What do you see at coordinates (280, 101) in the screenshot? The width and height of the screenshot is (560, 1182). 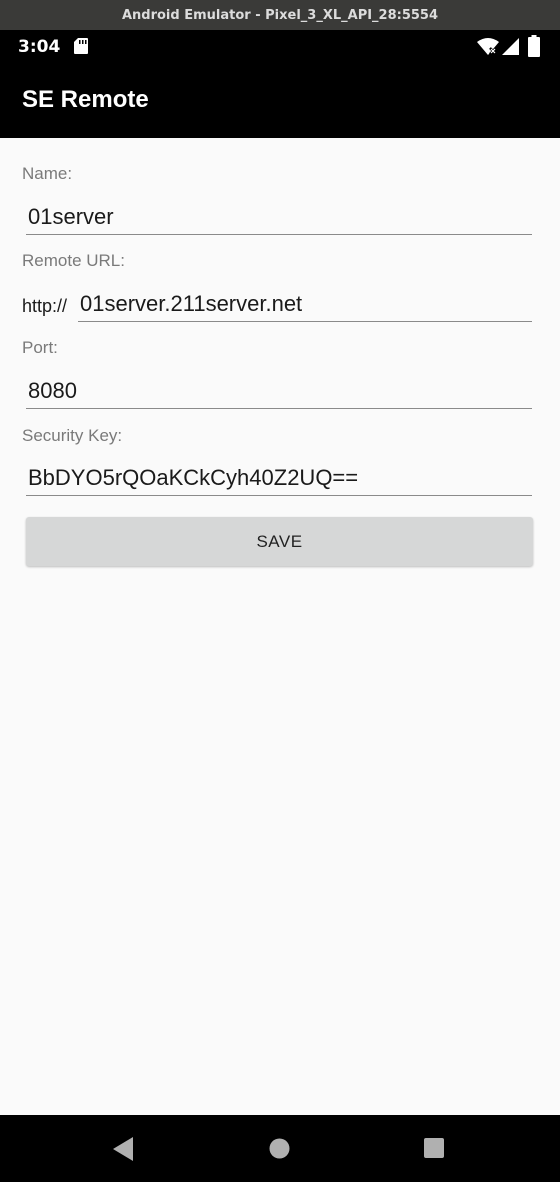 I see `app-bar: SE Remote` at bounding box center [280, 101].